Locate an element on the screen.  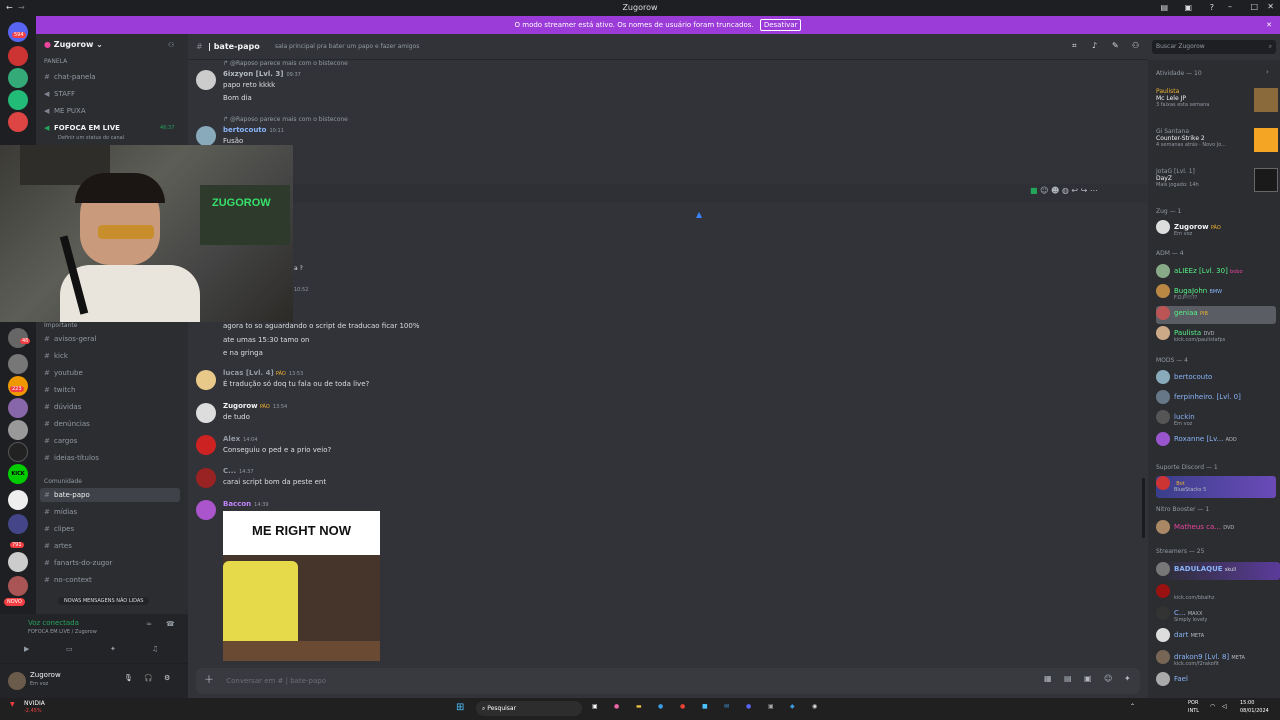
start-icon: ⊞ is located at coordinates (460, 707).